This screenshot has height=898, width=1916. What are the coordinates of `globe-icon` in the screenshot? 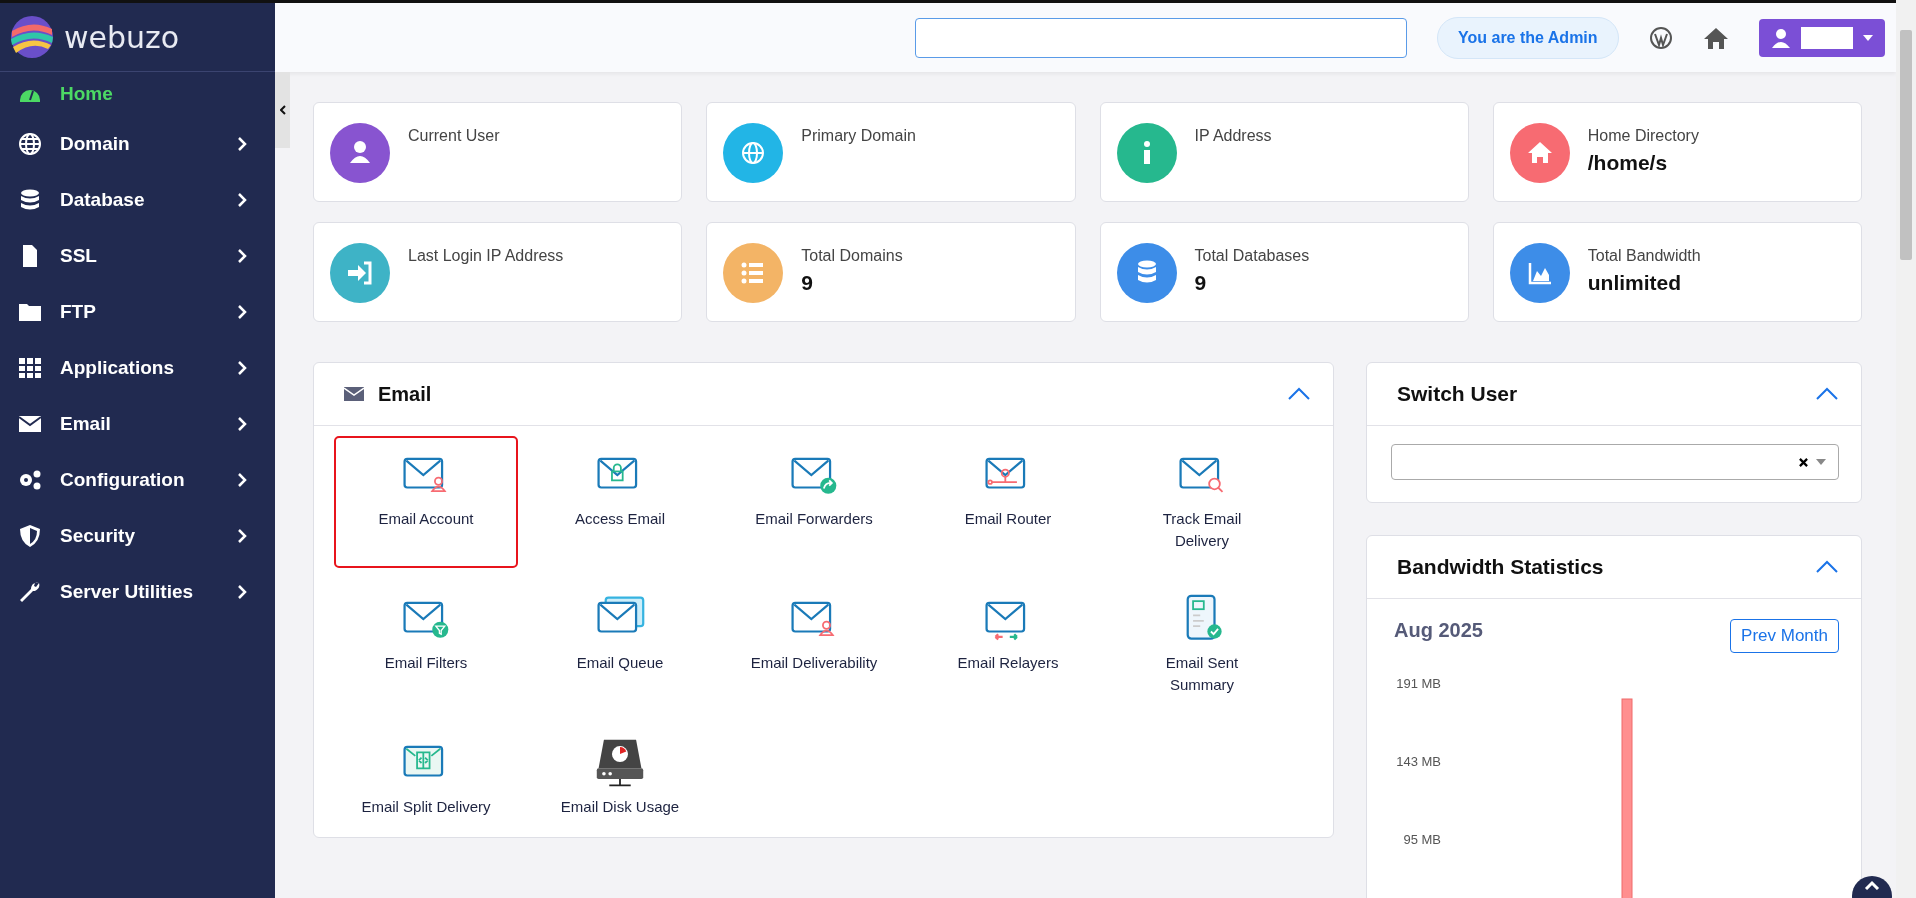 It's located at (30, 144).